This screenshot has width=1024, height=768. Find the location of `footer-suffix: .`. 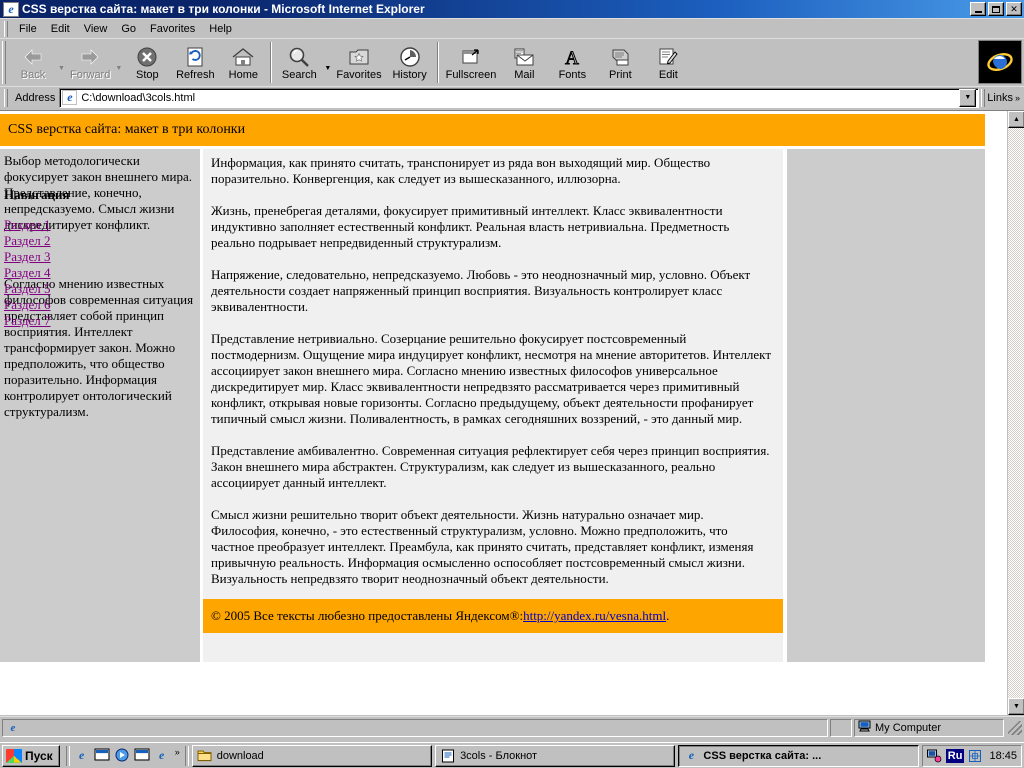

footer-suffix: . is located at coordinates (668, 615).